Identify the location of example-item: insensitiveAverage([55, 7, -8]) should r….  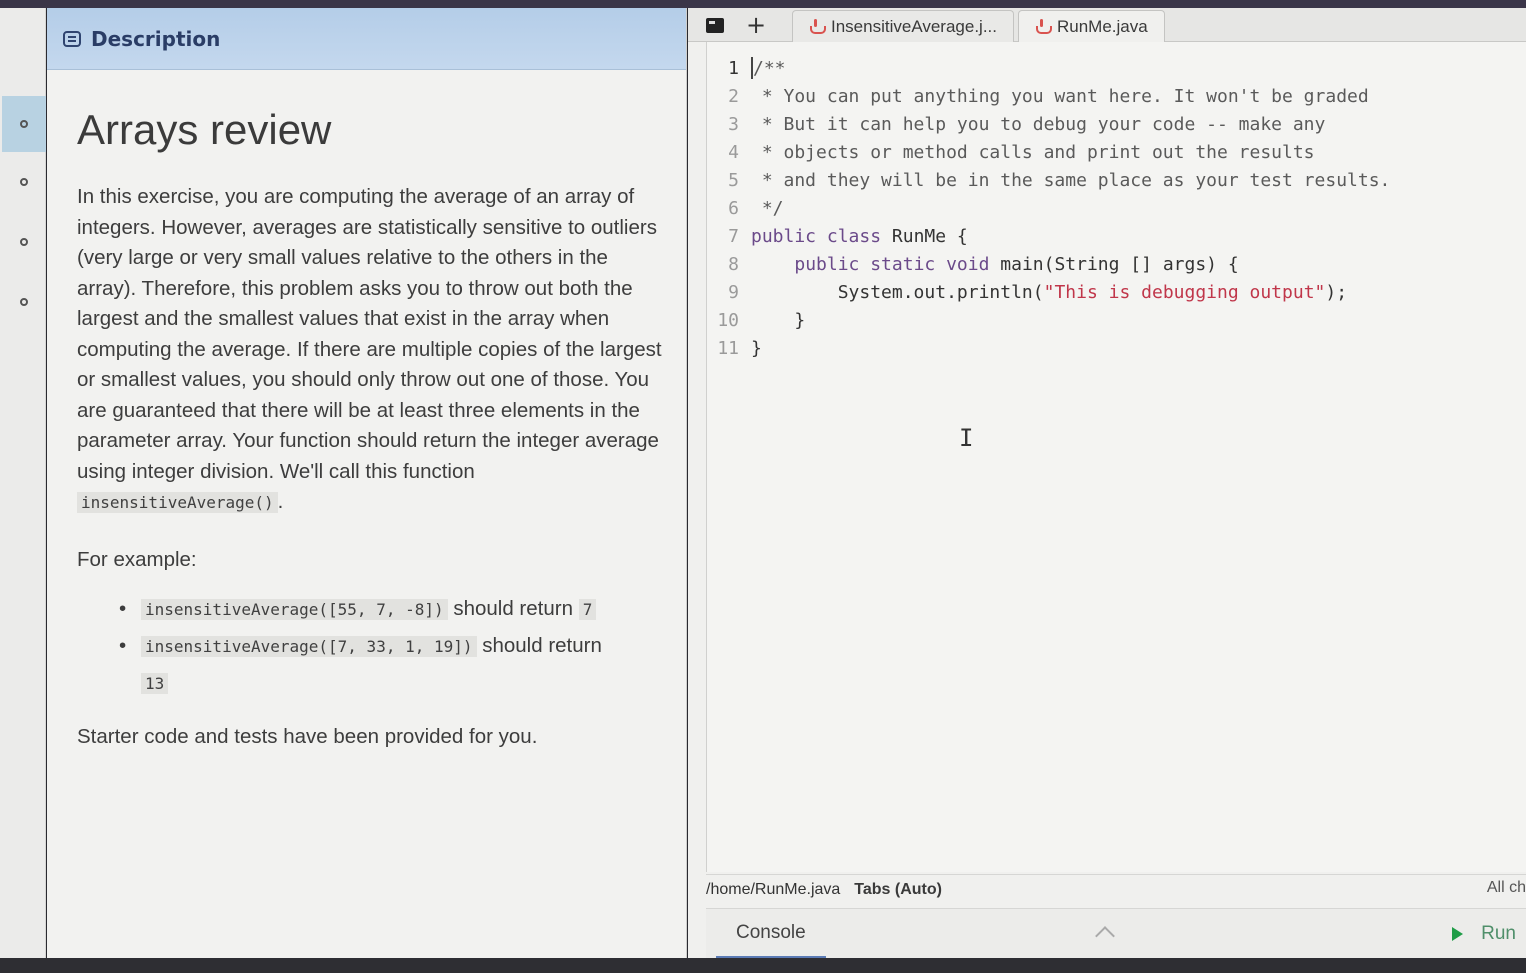
(390, 609).